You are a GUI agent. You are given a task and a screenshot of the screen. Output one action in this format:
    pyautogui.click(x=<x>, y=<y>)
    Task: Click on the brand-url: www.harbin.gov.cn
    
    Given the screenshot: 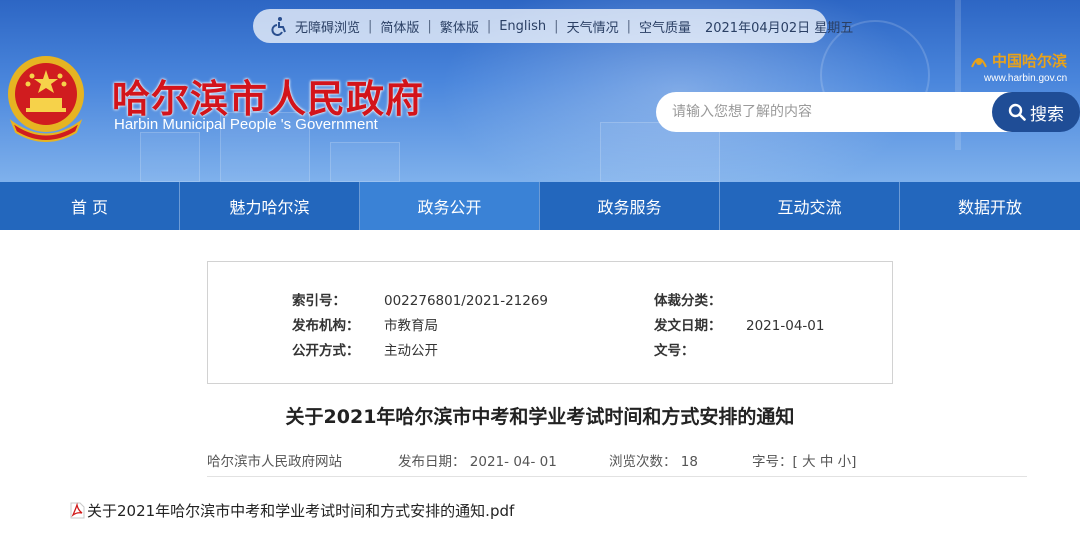 What is the action you would take?
    pyautogui.click(x=1026, y=78)
    